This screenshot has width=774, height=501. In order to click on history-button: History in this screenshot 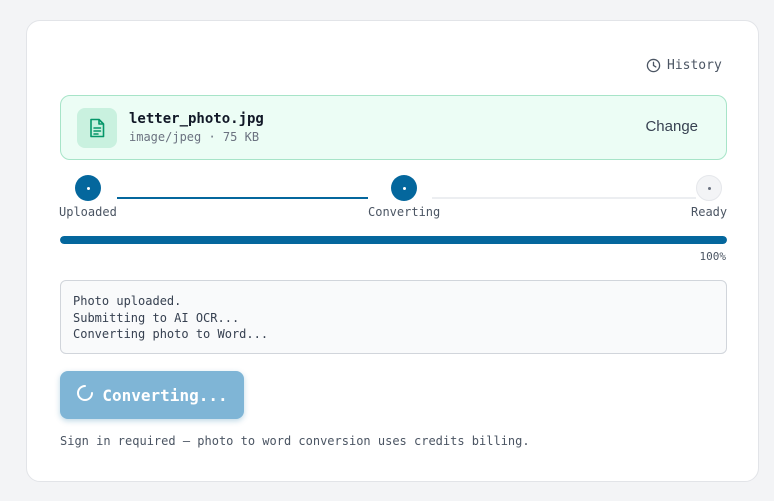, I will do `click(684, 65)`.